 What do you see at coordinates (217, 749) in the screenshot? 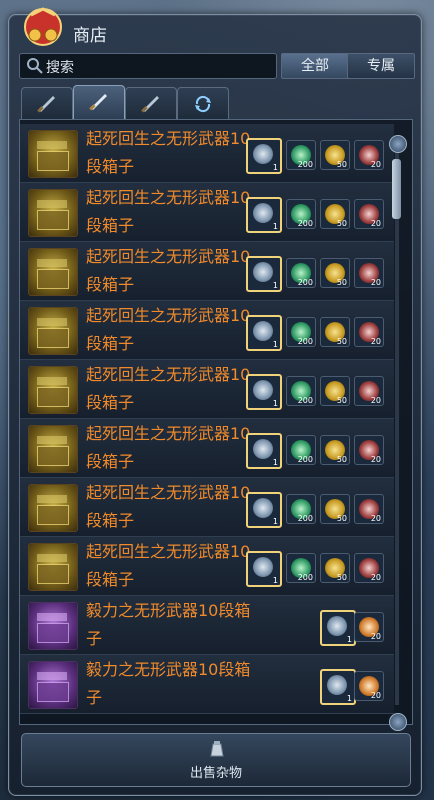
I see `money-bag-icon` at bounding box center [217, 749].